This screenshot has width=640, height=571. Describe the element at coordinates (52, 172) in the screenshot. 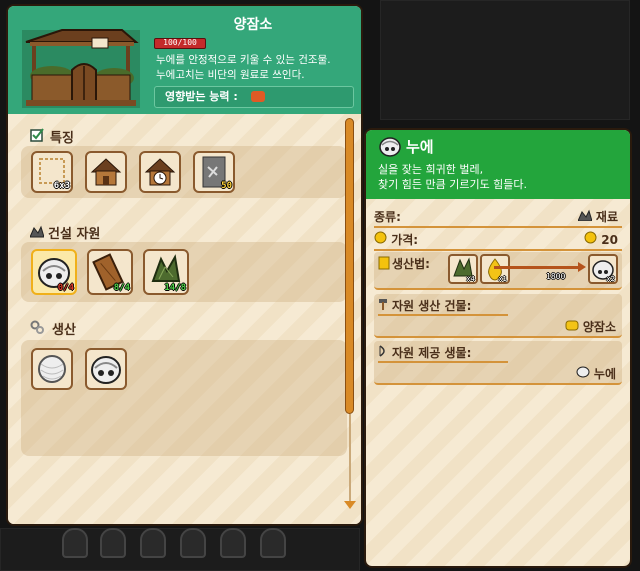

I see `size-slot: 6x3` at that location.